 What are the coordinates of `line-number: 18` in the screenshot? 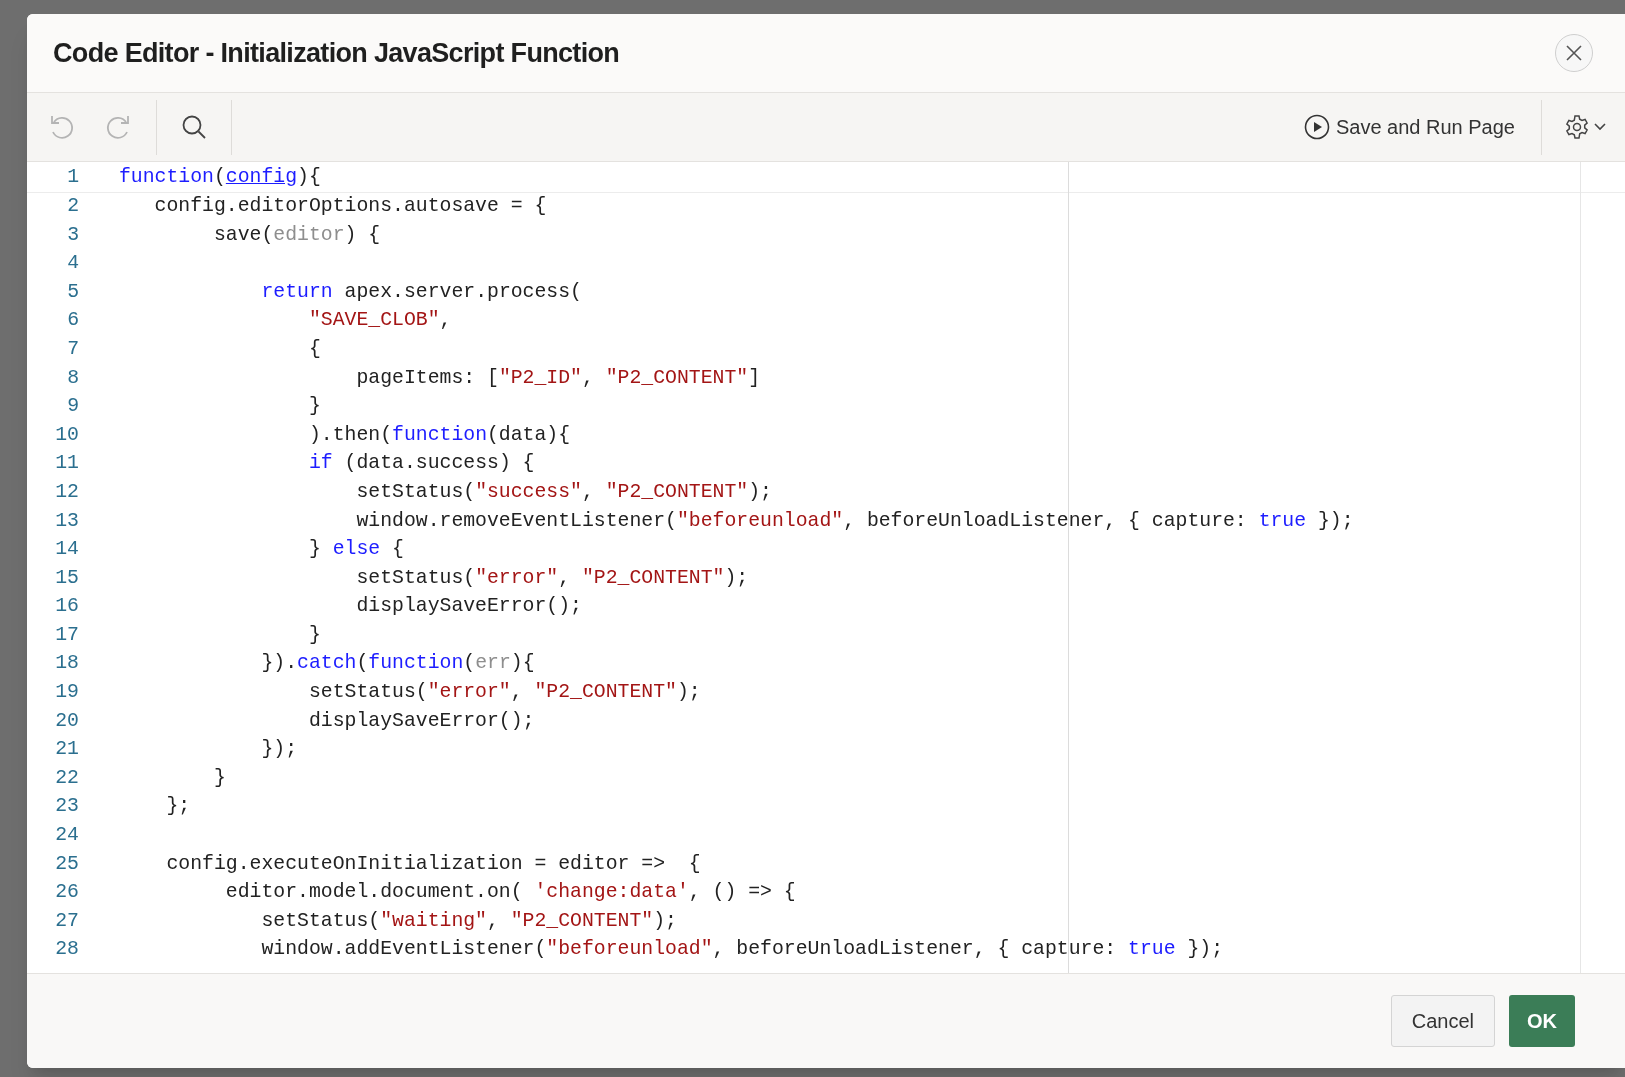 It's located at (66, 664).